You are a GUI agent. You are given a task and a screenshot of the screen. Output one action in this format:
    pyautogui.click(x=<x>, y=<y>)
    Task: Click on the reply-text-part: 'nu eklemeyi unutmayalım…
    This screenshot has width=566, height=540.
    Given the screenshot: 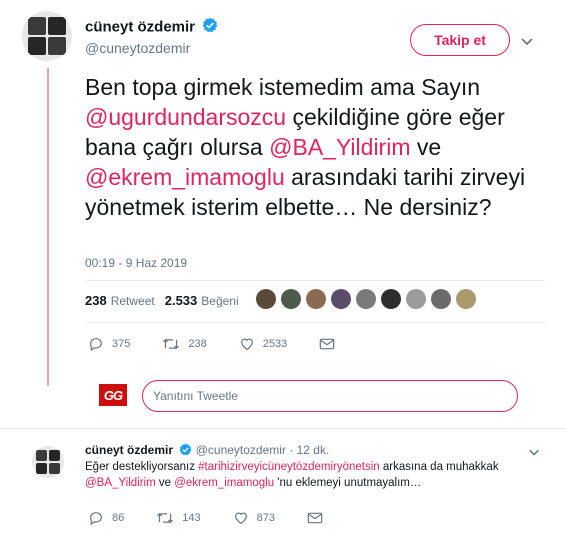 What is the action you would take?
    pyautogui.click(x=348, y=483)
    